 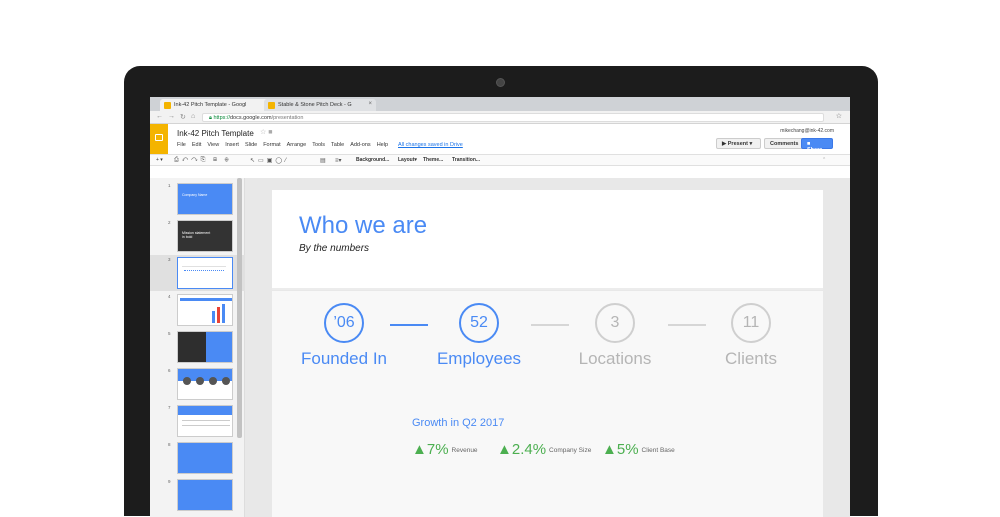 What do you see at coordinates (221, 118) in the screenshot?
I see `url-scheme: https://` at bounding box center [221, 118].